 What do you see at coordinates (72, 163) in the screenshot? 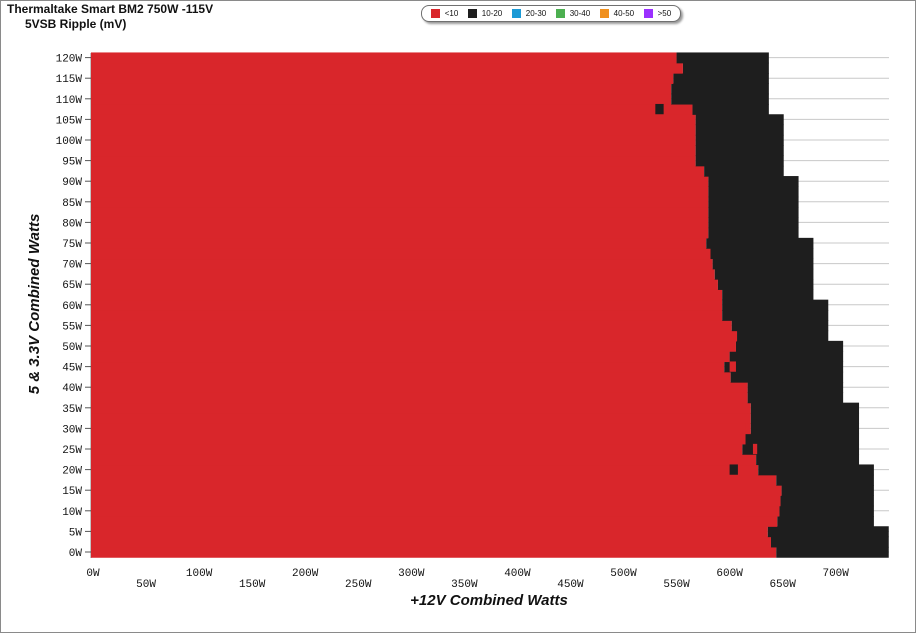
I see `y-tick-label: 95W` at bounding box center [72, 163].